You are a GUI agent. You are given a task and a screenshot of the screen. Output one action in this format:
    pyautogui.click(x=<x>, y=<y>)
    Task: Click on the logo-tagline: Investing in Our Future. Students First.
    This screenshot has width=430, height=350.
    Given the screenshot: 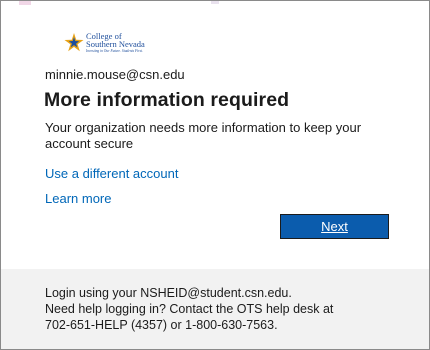 What is the action you would take?
    pyautogui.click(x=114, y=51)
    